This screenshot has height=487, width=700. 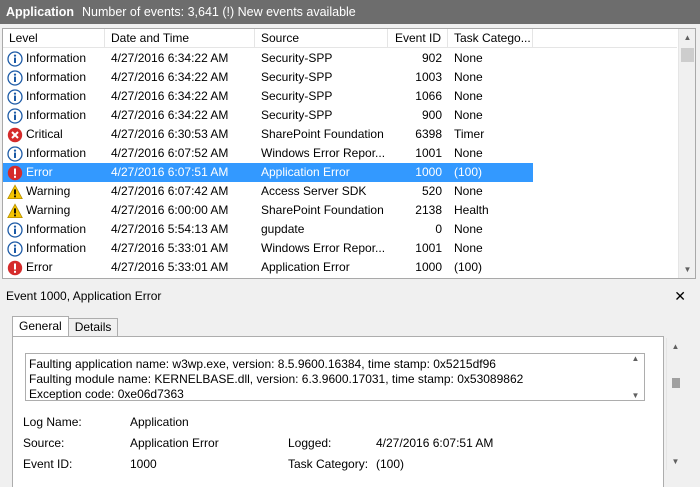 I want to click on event-id: 520, so click(x=431, y=191).